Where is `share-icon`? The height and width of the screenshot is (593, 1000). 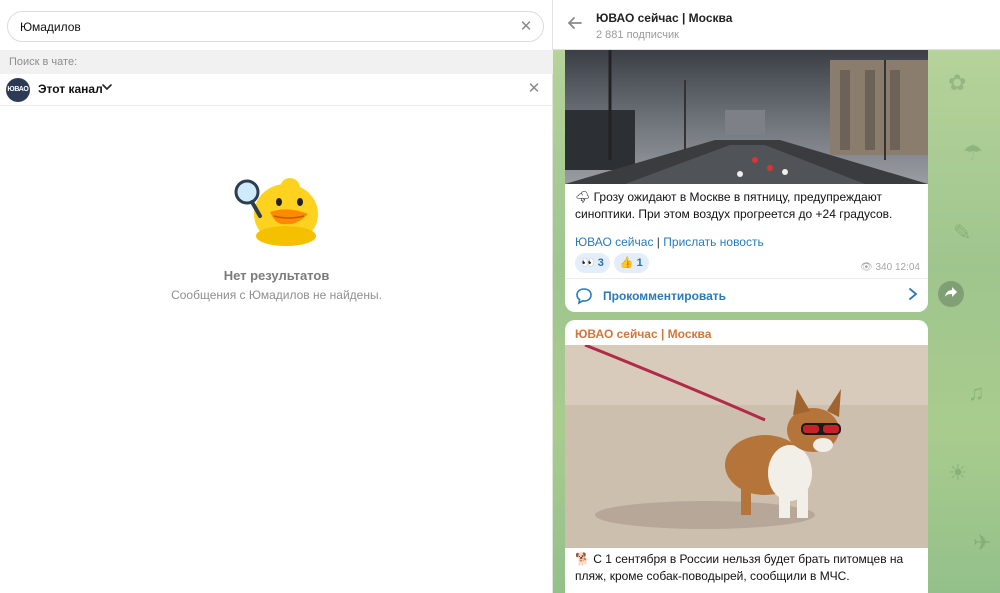
share-icon is located at coordinates (951, 294).